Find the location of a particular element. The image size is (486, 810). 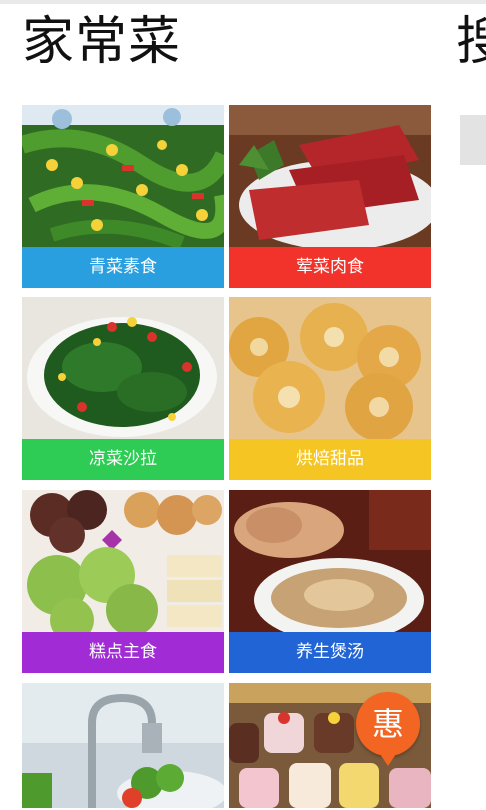

category-label: 糕点主食 is located at coordinates (123, 652).